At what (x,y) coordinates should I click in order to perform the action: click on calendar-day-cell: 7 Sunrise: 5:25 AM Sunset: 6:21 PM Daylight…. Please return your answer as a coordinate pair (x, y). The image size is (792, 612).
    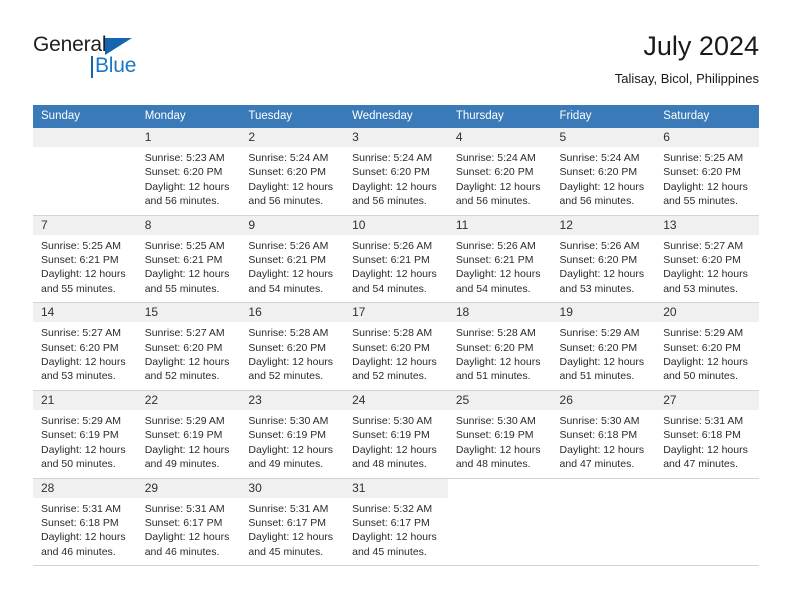
    Looking at the image, I should click on (85, 259).